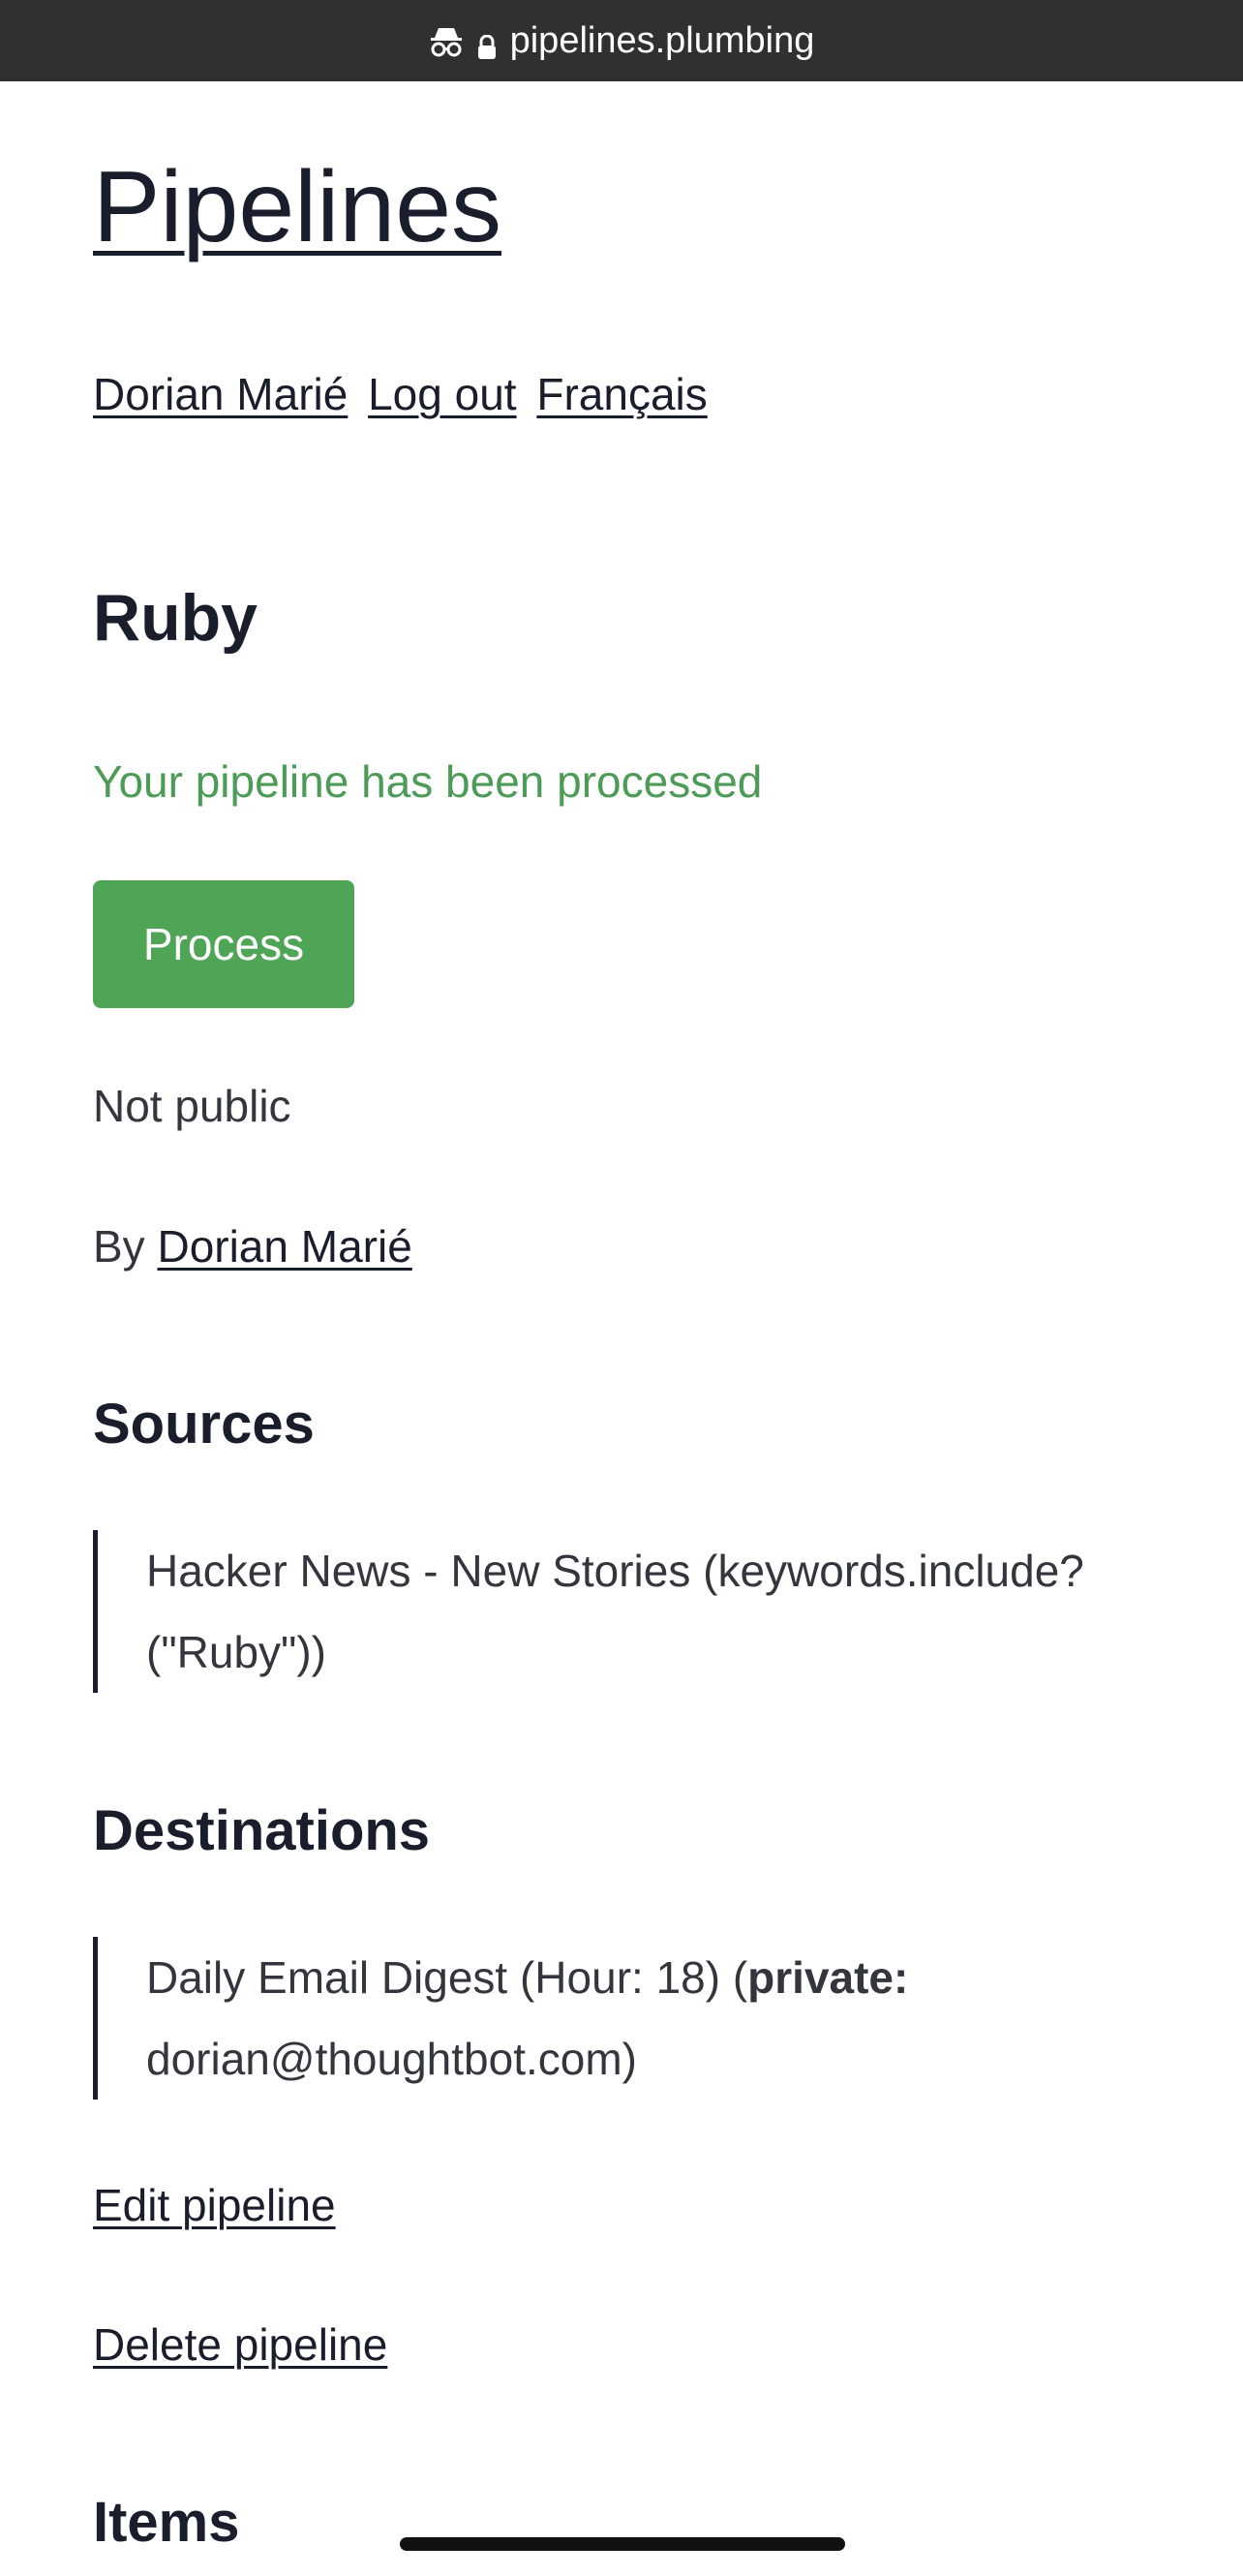 The height and width of the screenshot is (2576, 1243). I want to click on author-link: Dorian Marié, so click(284, 1246).